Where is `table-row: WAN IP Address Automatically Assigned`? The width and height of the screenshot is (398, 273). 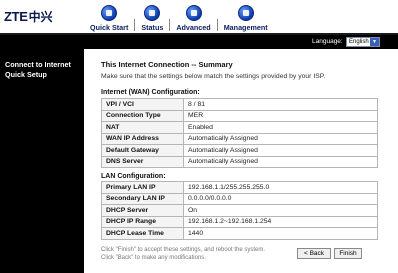 table-row: WAN IP Address Automatically Assigned is located at coordinates (239, 138).